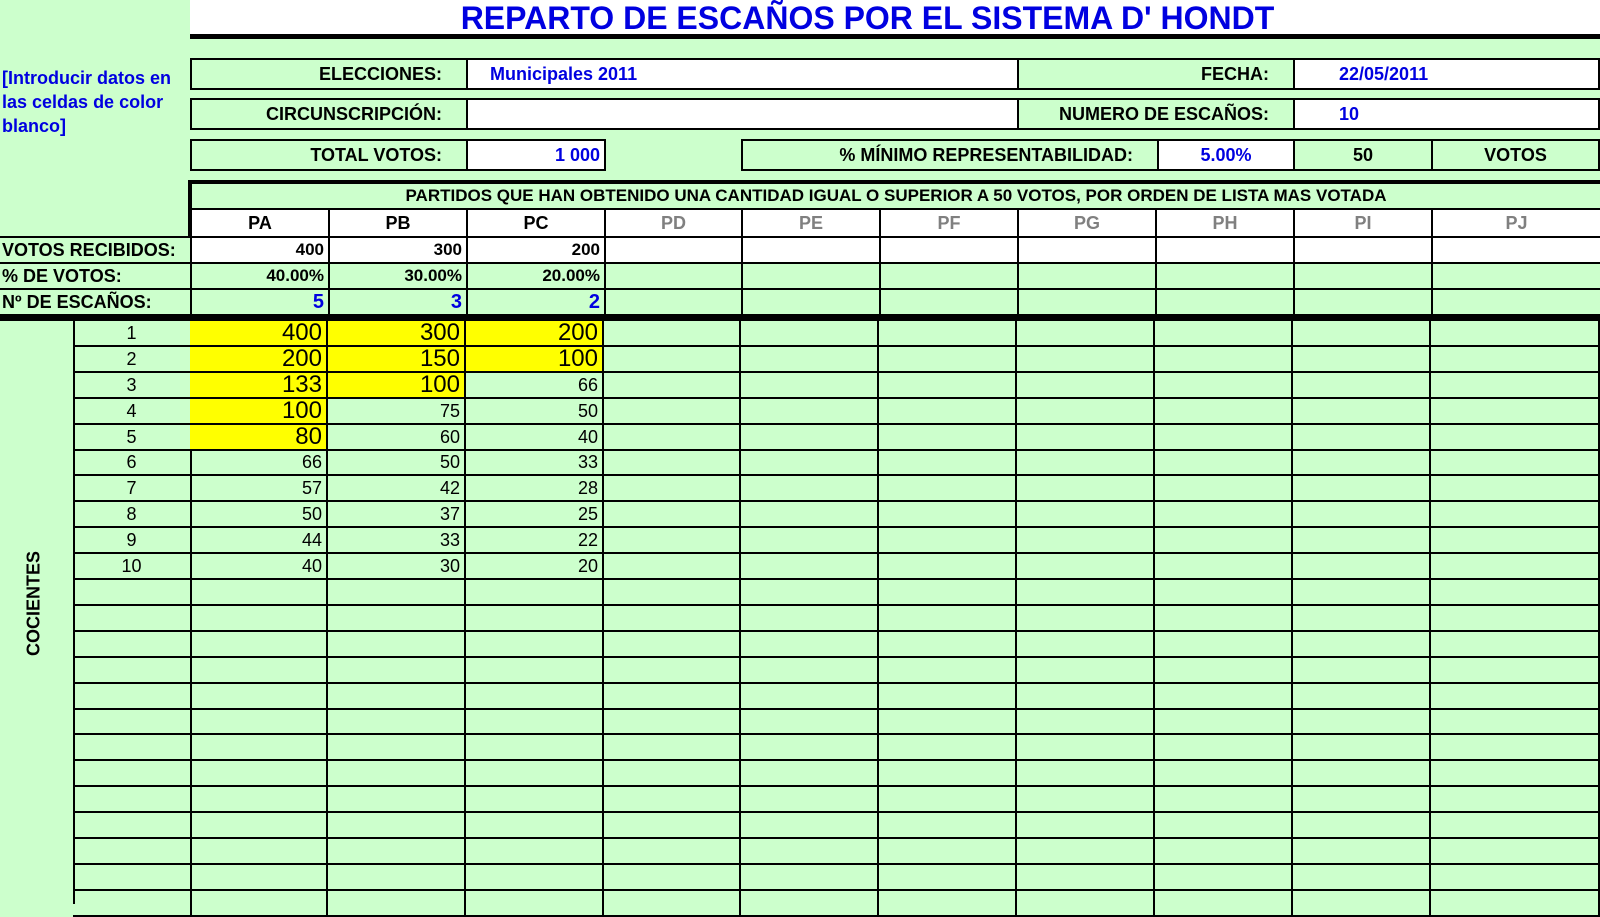 The height and width of the screenshot is (917, 1600). I want to click on quotient-index, so click(132, 748).